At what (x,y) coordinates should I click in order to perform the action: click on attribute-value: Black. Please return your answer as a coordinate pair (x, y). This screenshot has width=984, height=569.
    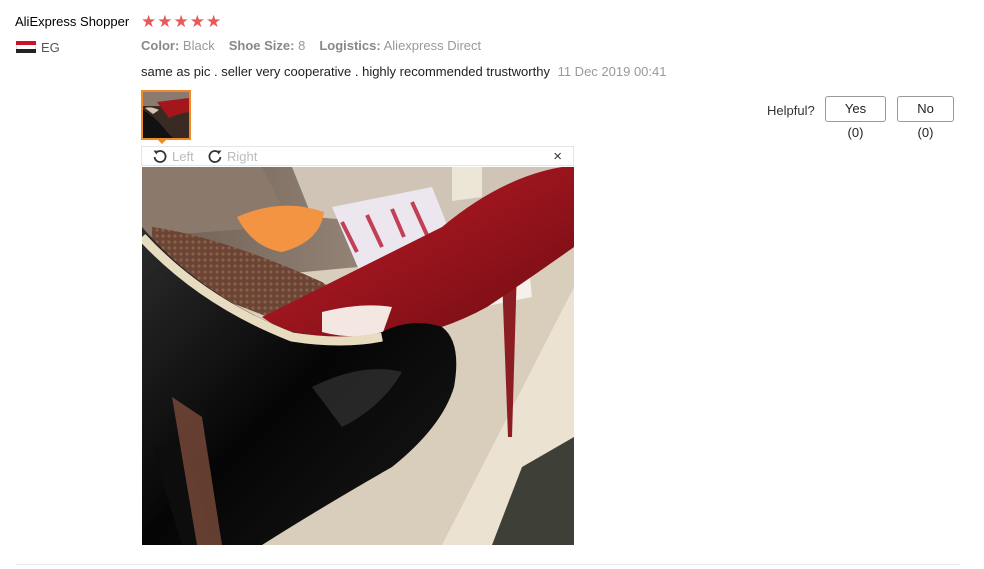
    Looking at the image, I should click on (198, 45).